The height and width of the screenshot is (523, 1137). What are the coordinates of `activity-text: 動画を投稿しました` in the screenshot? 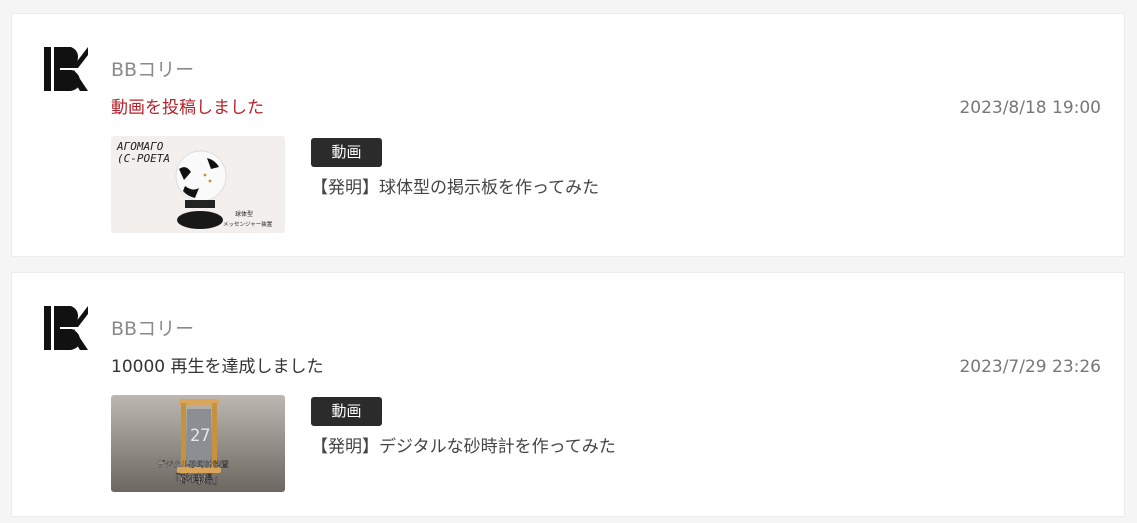 It's located at (187, 108).